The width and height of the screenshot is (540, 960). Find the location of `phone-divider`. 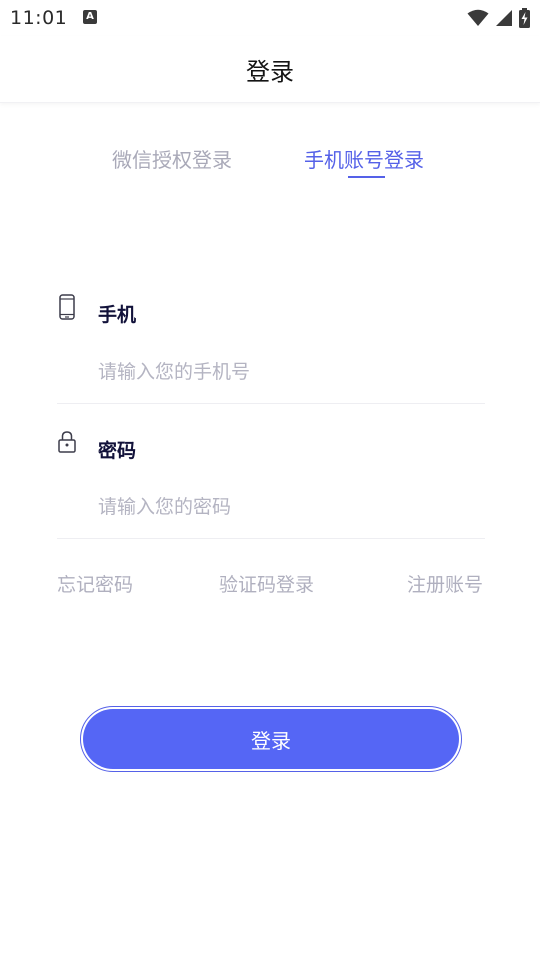

phone-divider is located at coordinates (271, 403).